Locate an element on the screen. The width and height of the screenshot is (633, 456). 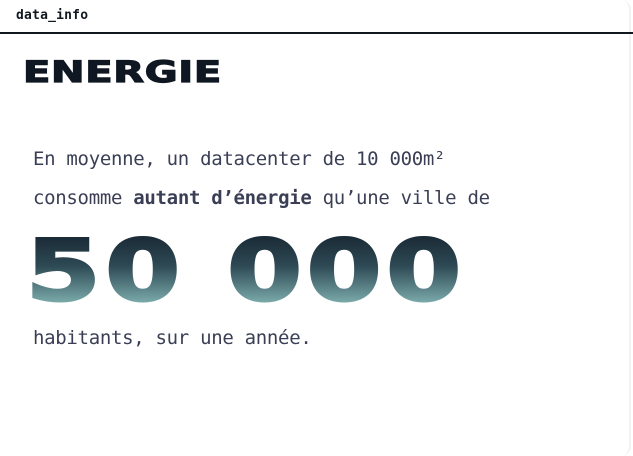
paragraph-line-2-suffix: qu’une ville de is located at coordinates (400, 198).